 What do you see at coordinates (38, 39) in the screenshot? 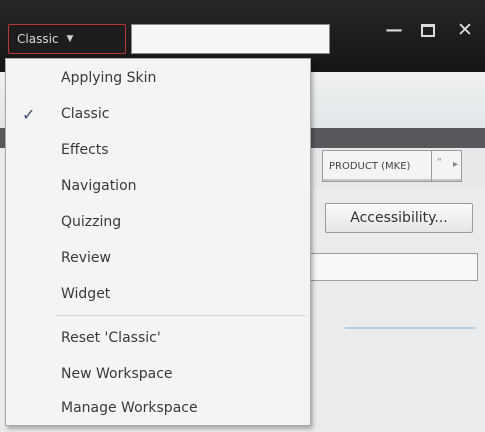
I see `workspace-switcher-label: Classic` at bounding box center [38, 39].